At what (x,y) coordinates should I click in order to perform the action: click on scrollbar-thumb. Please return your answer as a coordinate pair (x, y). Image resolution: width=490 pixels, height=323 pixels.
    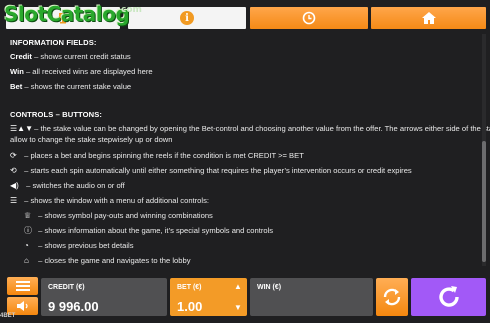
    Looking at the image, I should click on (484, 201).